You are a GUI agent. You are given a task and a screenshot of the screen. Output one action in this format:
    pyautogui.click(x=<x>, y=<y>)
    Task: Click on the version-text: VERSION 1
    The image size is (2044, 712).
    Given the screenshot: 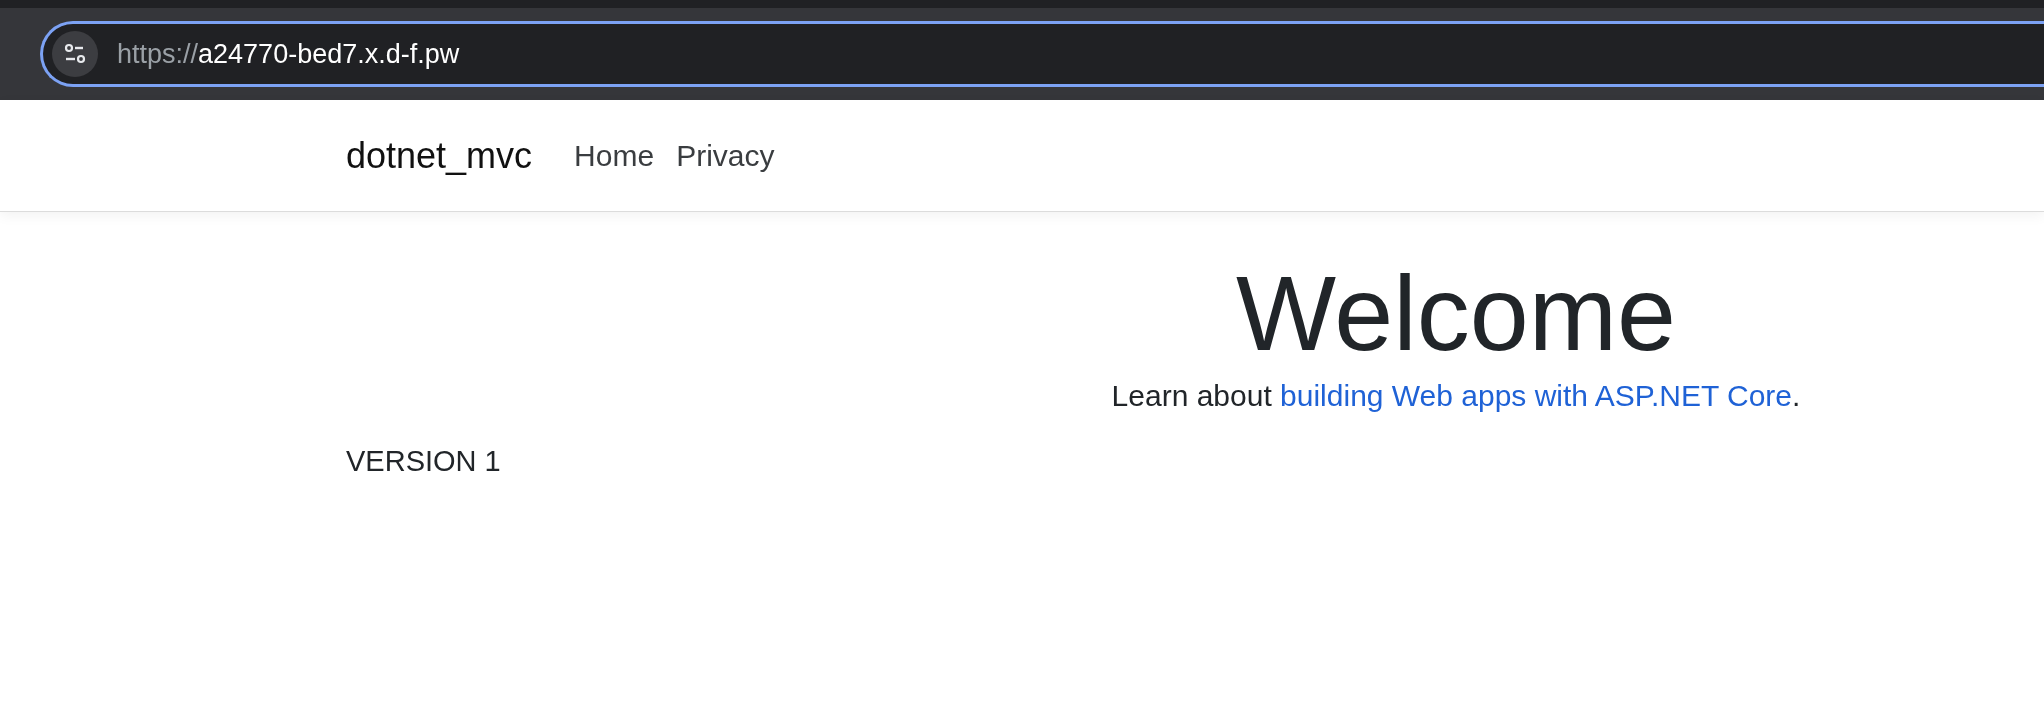 What is the action you would take?
    pyautogui.click(x=424, y=462)
    